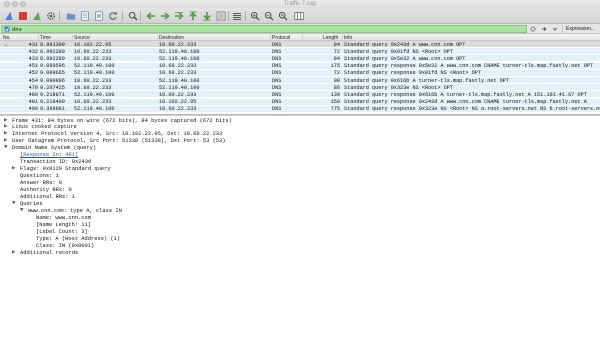  Describe the element at coordinates (7, 38) in the screenshot. I see `column-header-no: No.` at that location.